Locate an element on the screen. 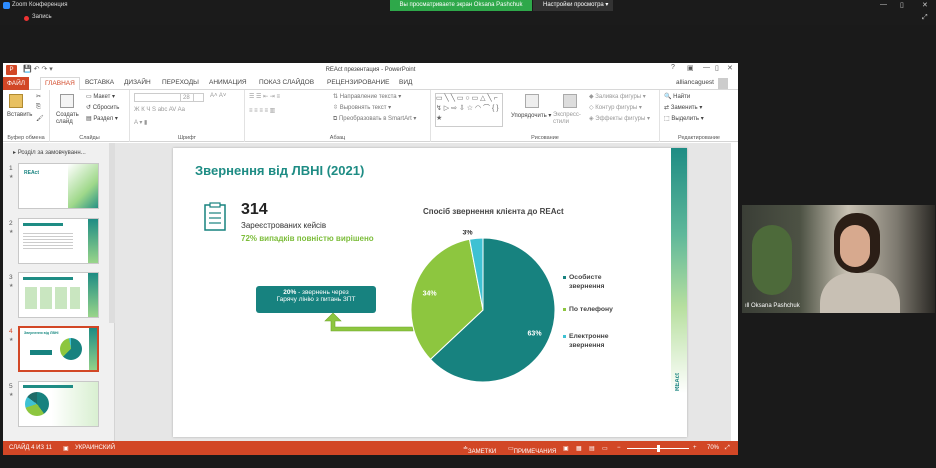  format-painter-icon: 🖌 is located at coordinates (40, 118).